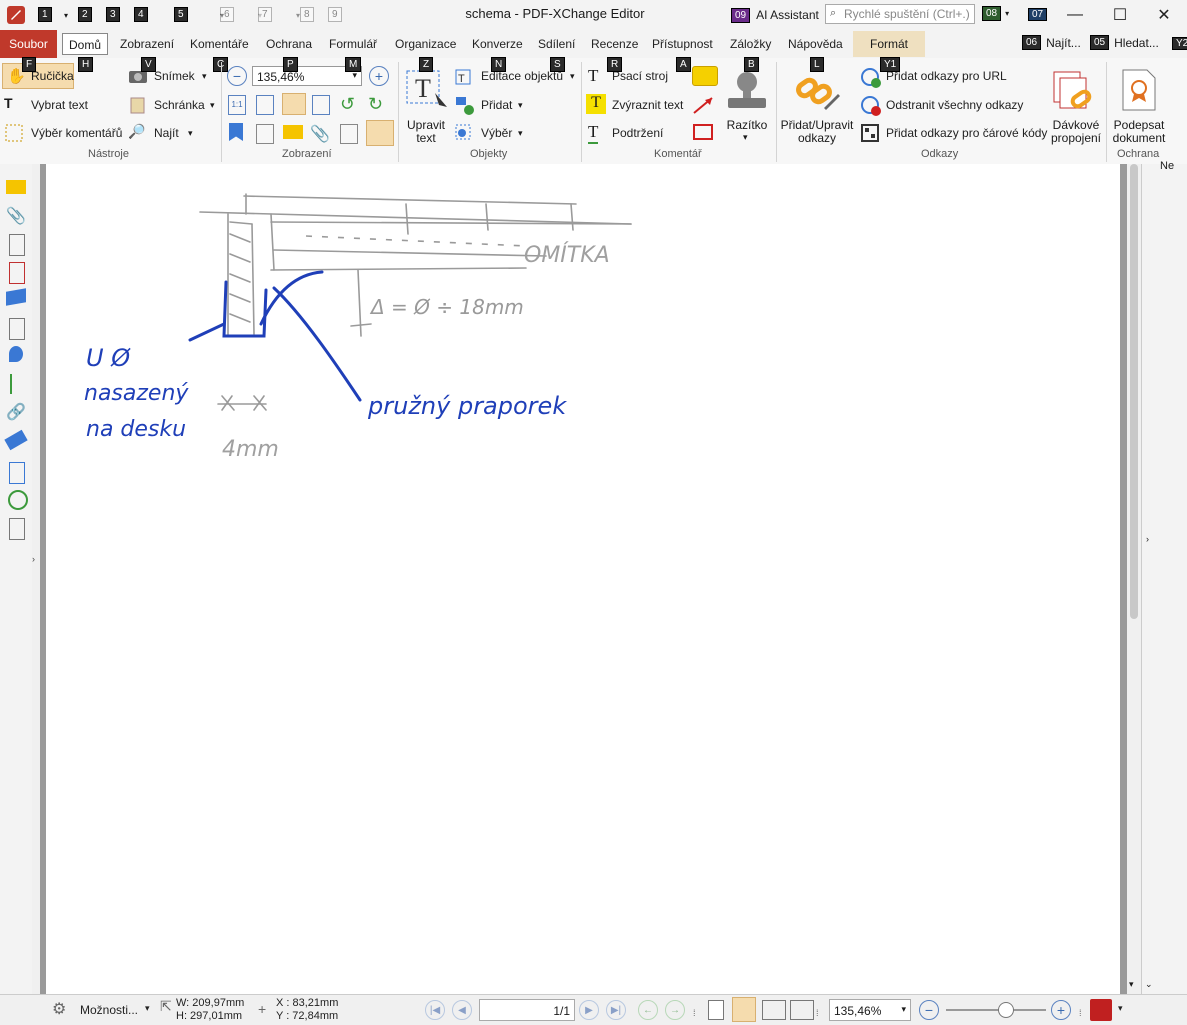 Image resolution: width=1187 pixels, height=1025 pixels. I want to click on status-zoom-in-button: +, so click(1061, 1010).